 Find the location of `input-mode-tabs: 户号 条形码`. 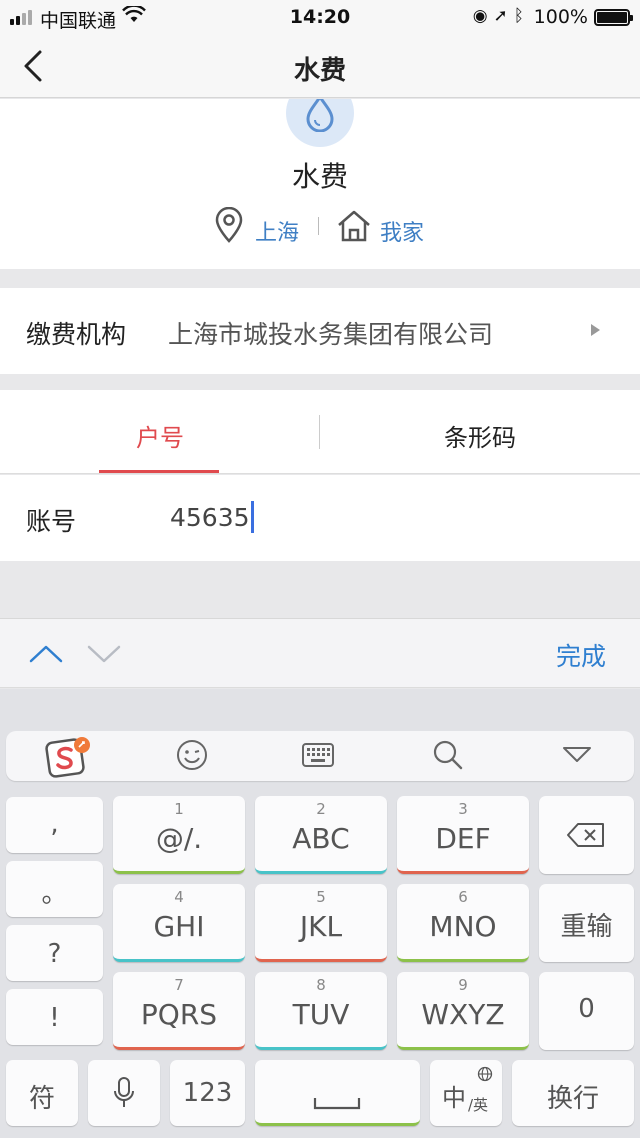

input-mode-tabs: 户号 条形码 is located at coordinates (320, 432).